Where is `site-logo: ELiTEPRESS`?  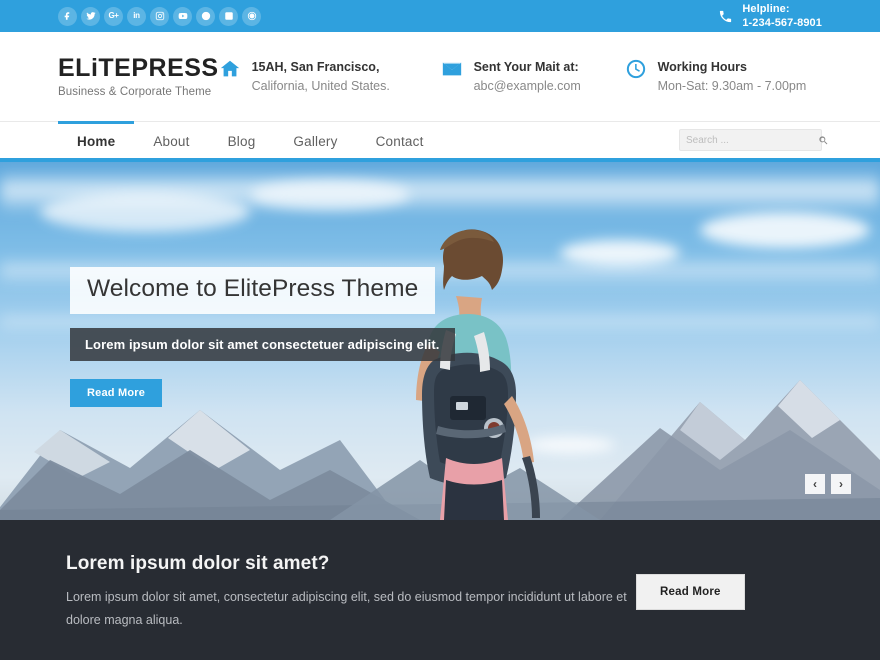 site-logo: ELiTEPRESS is located at coordinates (138, 68).